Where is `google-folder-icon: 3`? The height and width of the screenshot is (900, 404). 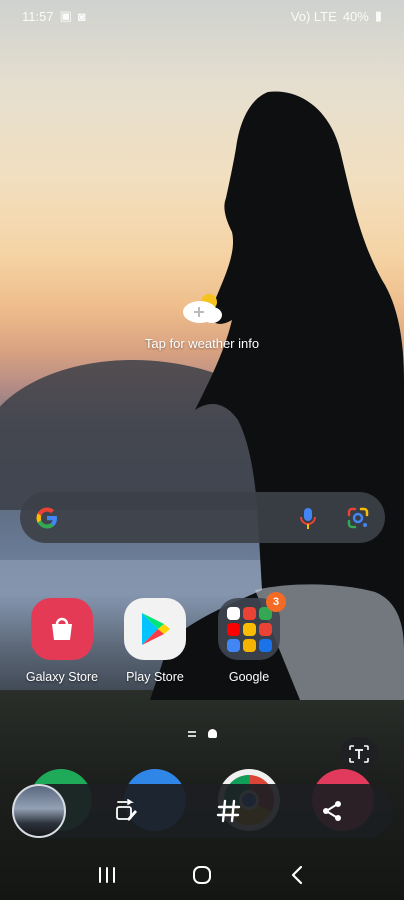
google-folder-icon: 3 is located at coordinates (252, 626).